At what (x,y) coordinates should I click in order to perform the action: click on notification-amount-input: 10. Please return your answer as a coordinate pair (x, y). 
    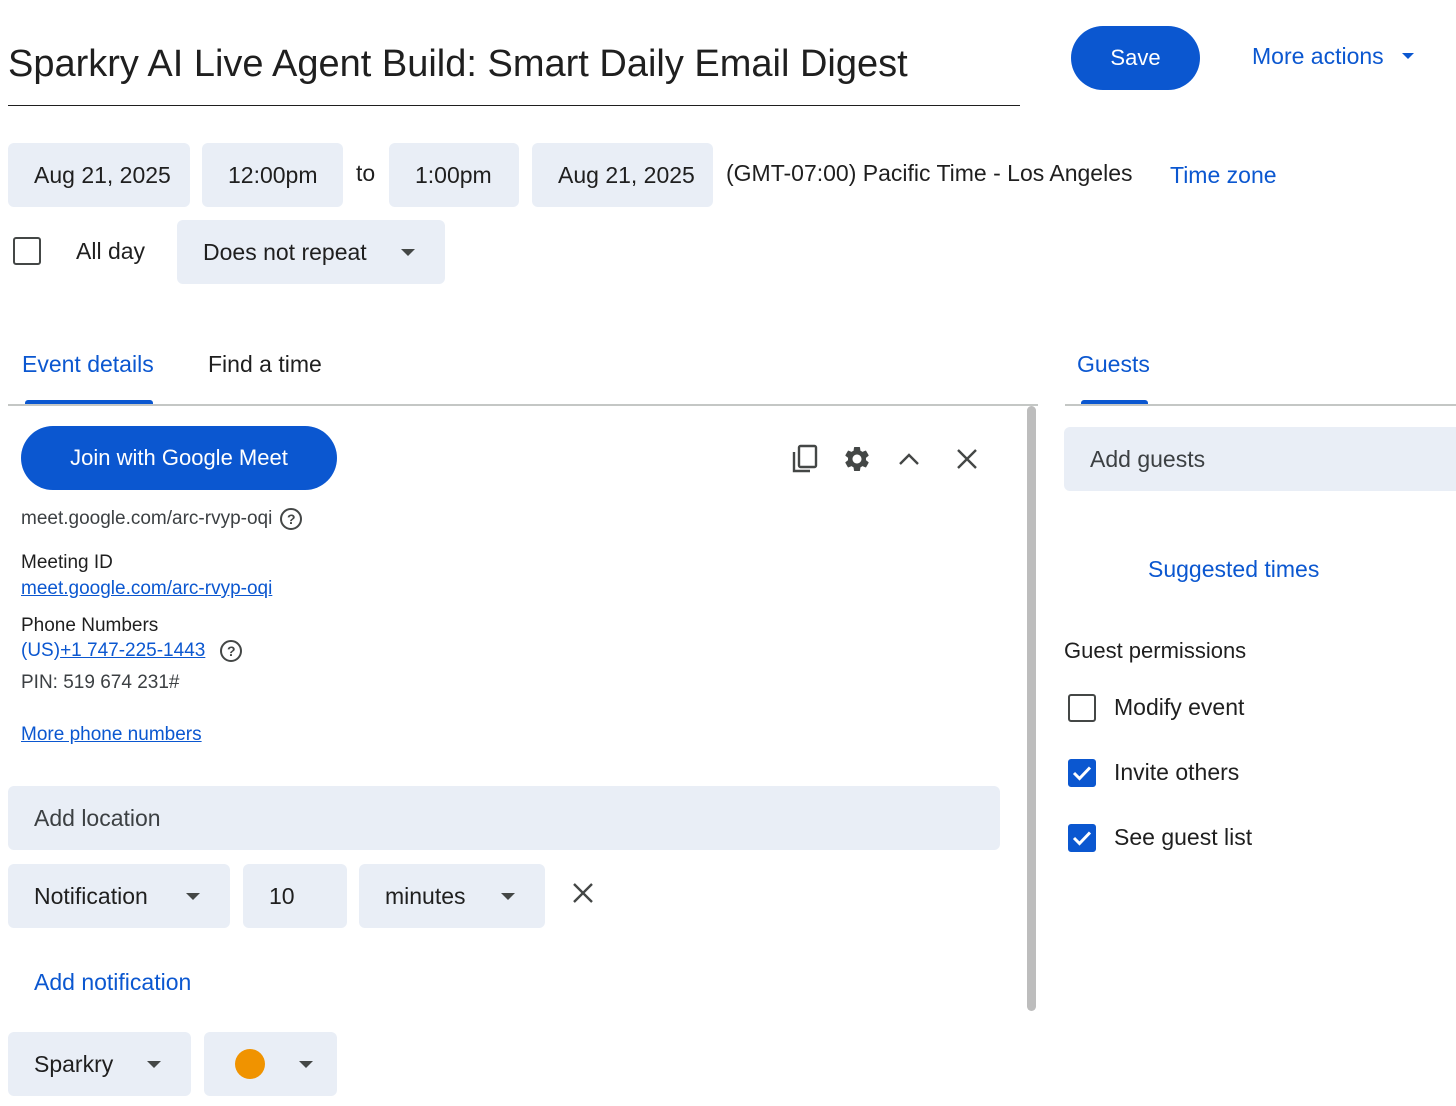
    Looking at the image, I should click on (295, 896).